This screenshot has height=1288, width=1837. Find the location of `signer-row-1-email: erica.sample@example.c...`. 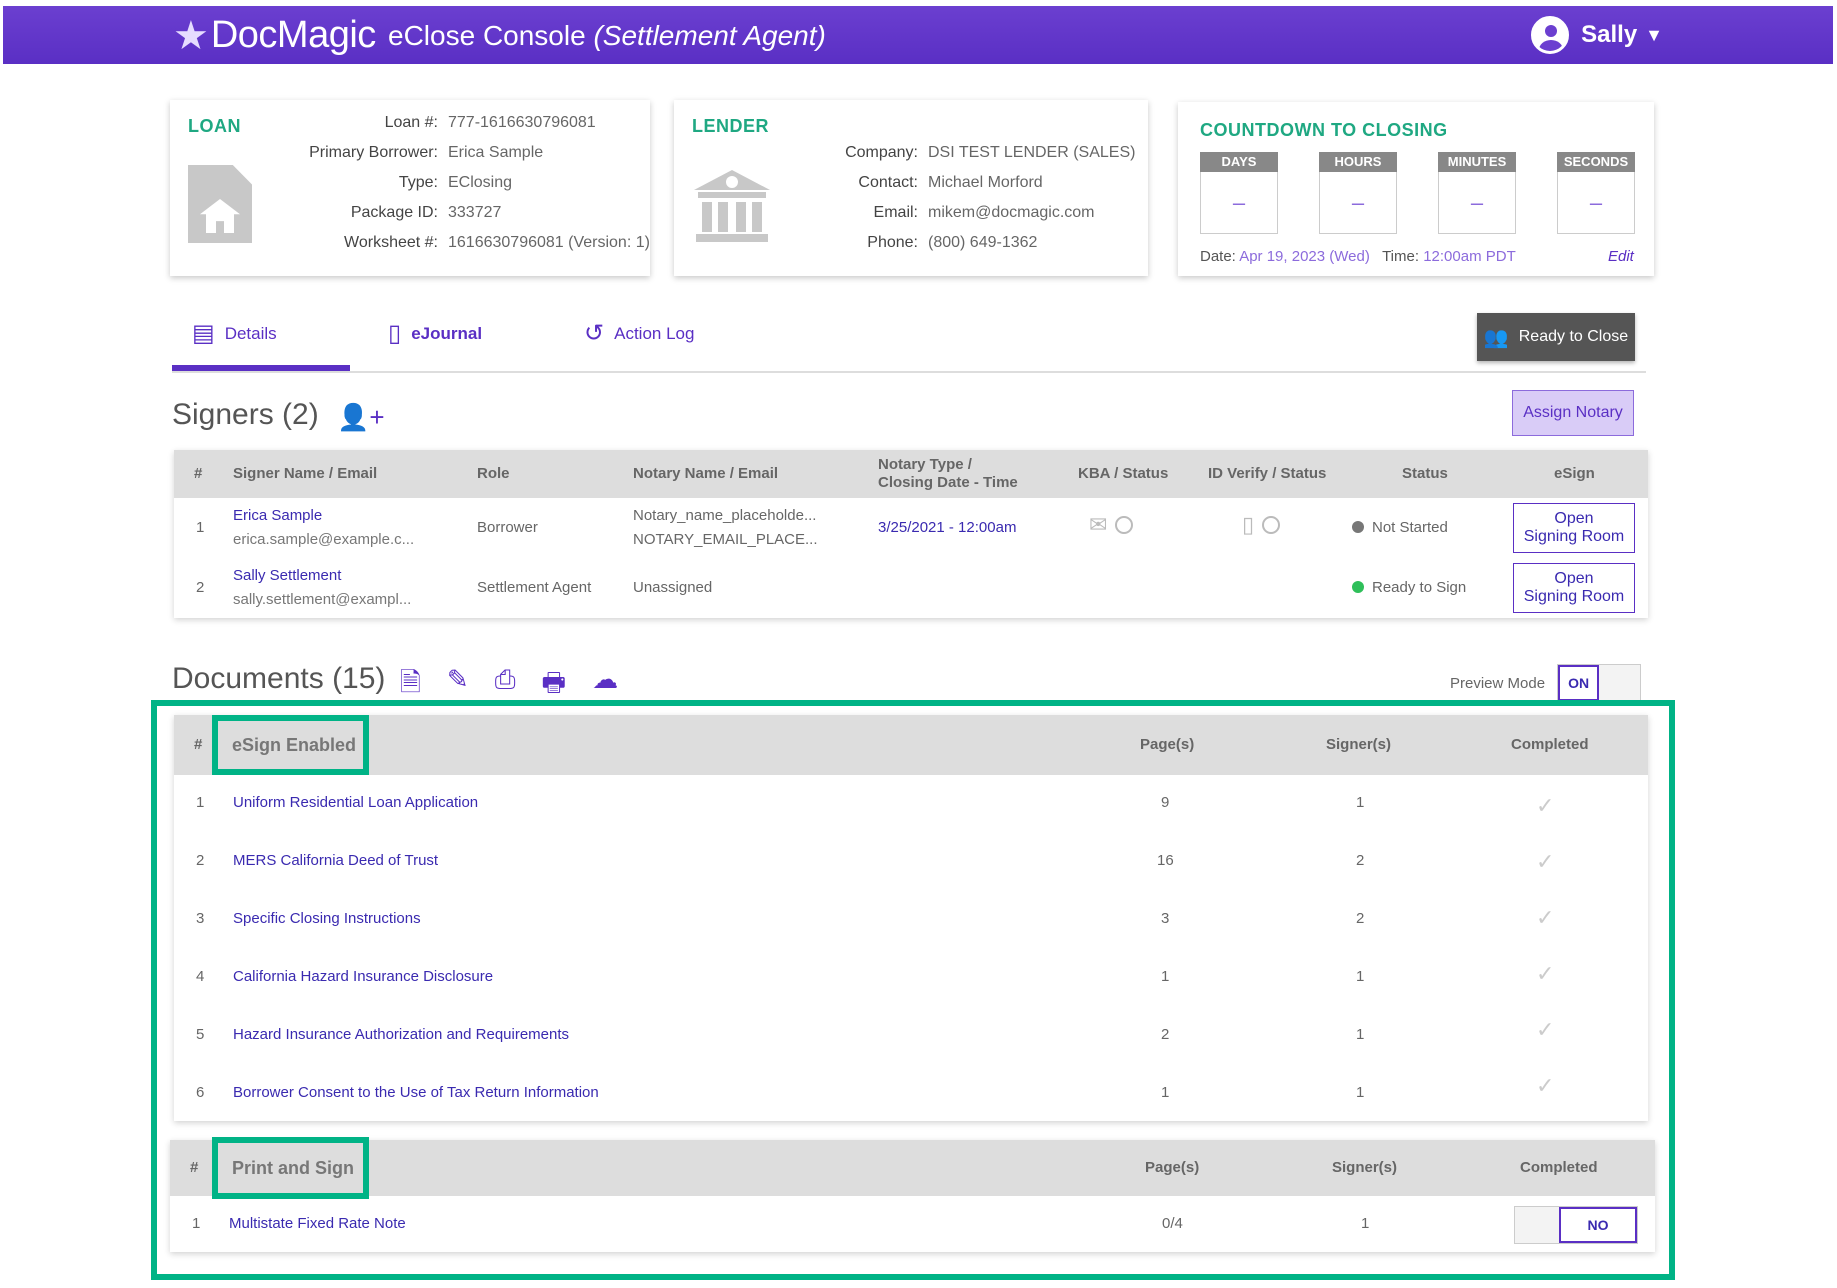

signer-row-1-email: erica.sample@example.c... is located at coordinates (324, 539).